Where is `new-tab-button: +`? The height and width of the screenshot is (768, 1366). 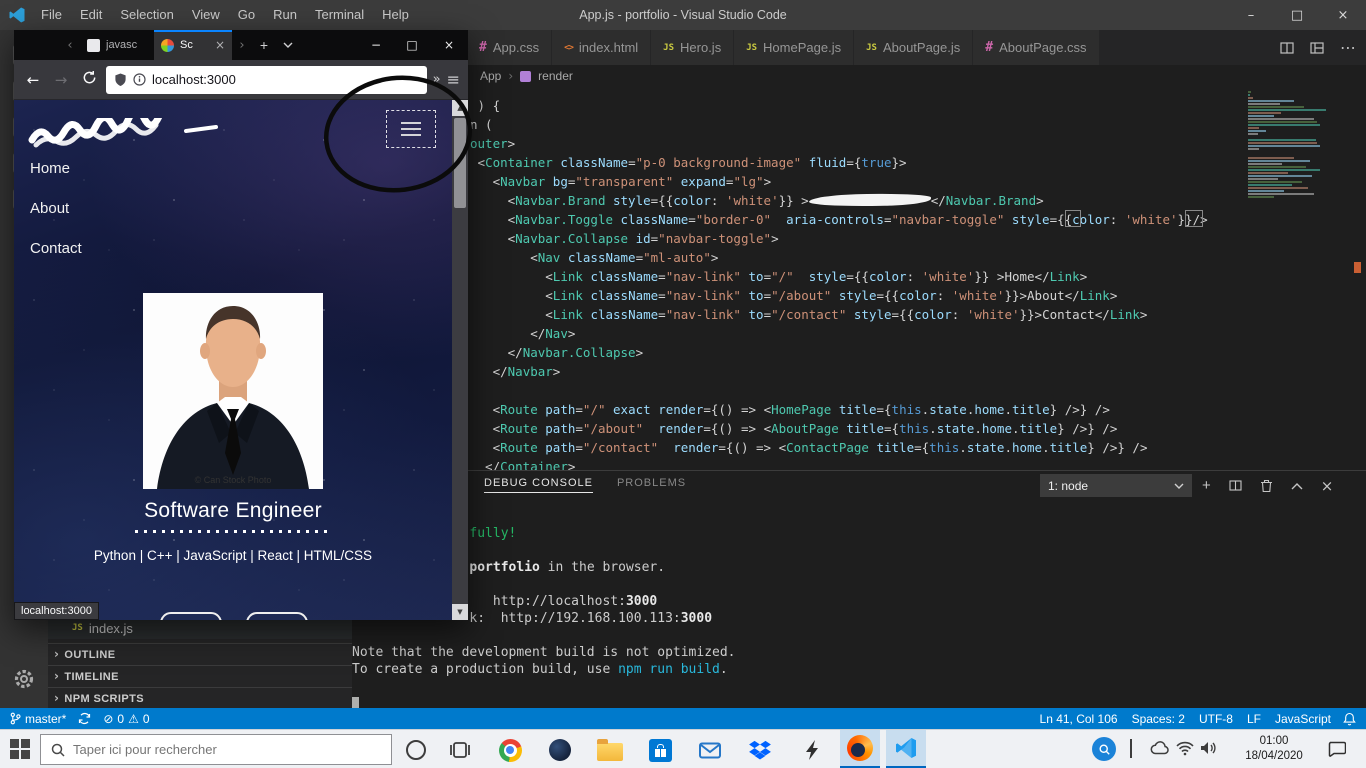 new-tab-button: + is located at coordinates (264, 45).